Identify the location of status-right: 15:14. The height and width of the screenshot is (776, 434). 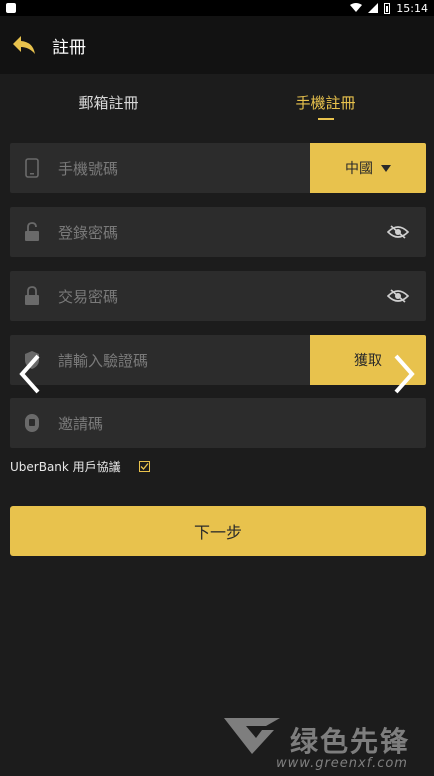
(389, 8).